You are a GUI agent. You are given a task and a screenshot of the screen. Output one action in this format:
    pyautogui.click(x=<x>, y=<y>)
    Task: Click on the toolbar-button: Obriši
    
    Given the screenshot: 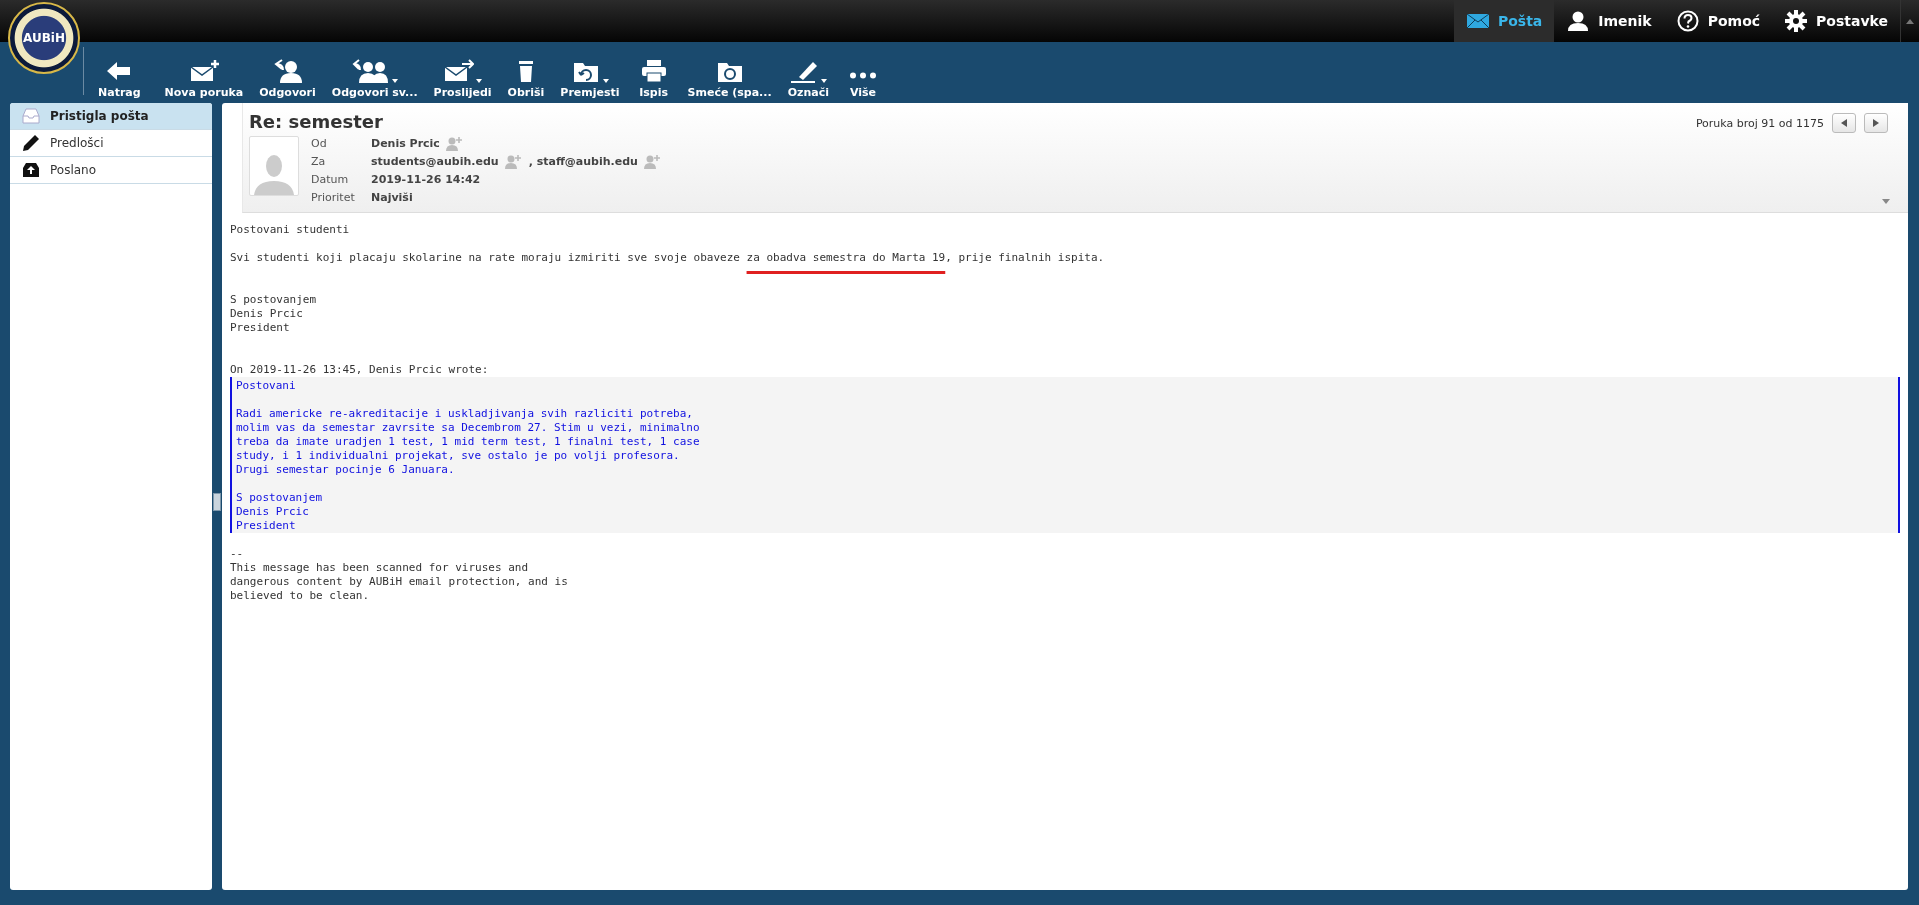 What is the action you would take?
    pyautogui.click(x=526, y=78)
    